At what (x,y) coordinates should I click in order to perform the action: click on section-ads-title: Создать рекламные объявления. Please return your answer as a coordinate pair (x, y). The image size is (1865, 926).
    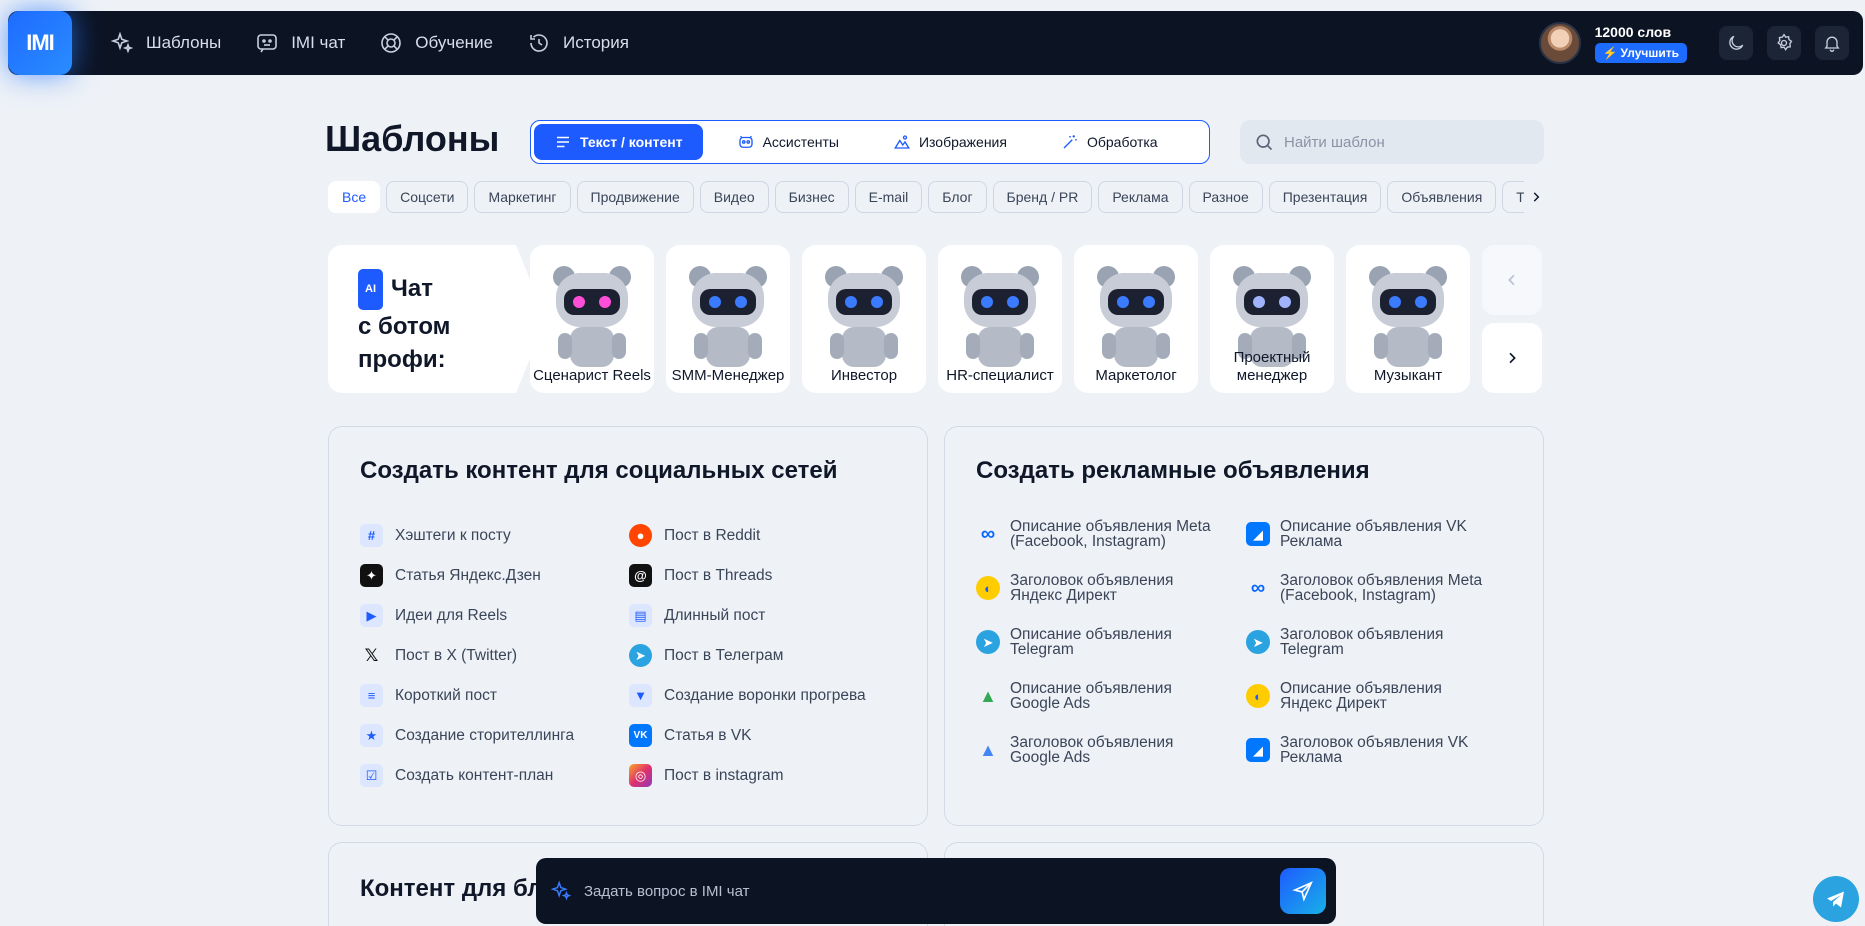
    Looking at the image, I should click on (1173, 470).